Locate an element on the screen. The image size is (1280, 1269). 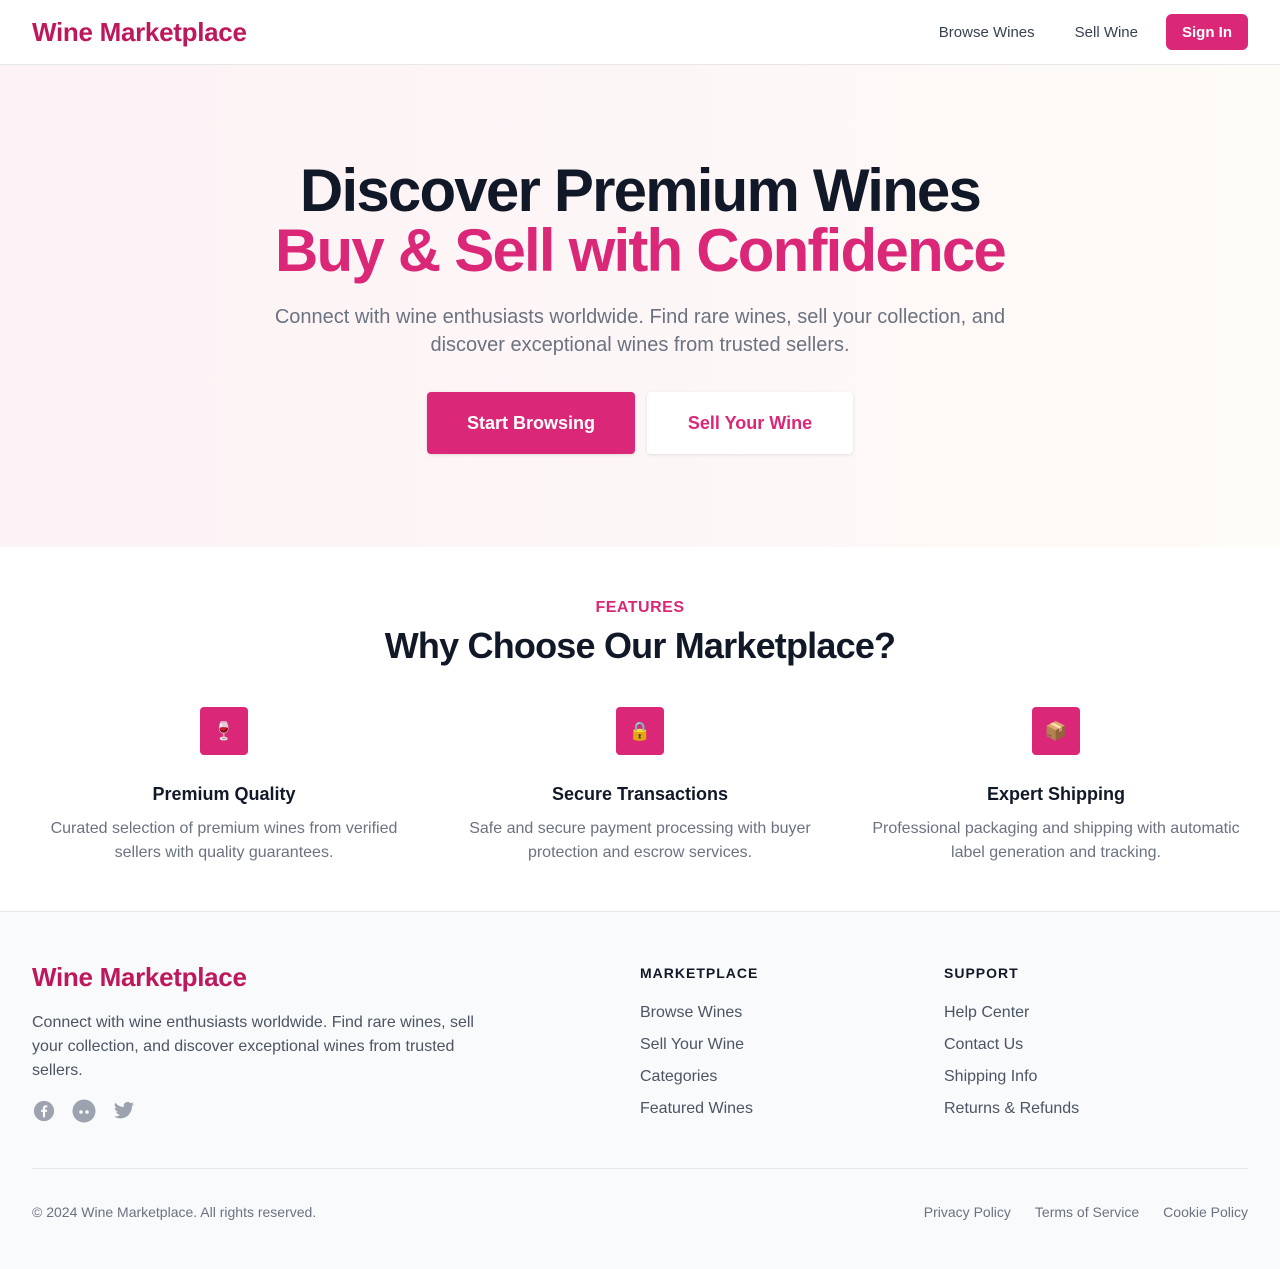
footer-link-browse-wines: Browse Wines is located at coordinates (792, 1019).